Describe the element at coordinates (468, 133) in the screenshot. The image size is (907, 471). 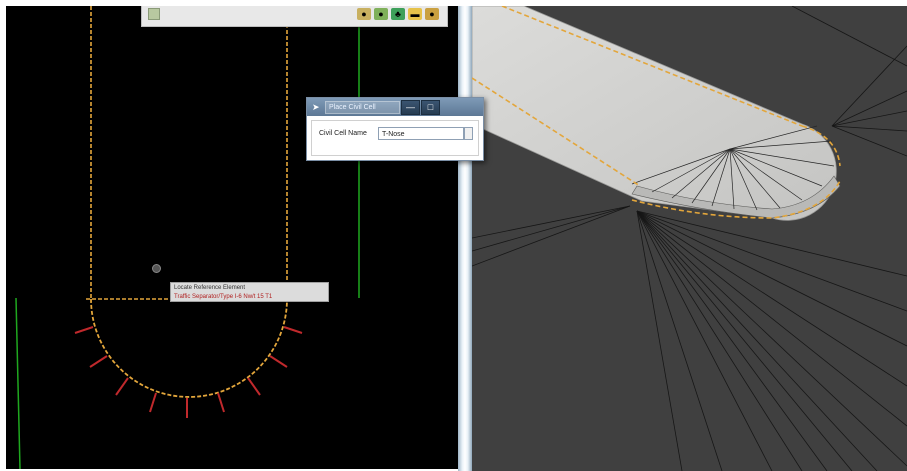
I see `browse-button` at that location.